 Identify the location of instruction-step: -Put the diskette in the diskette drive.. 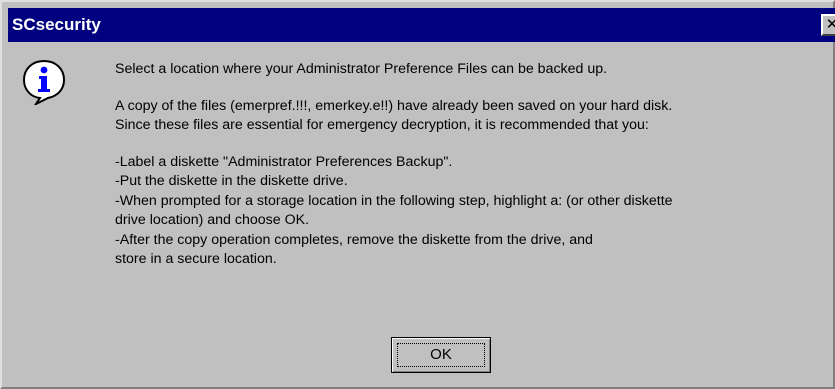
(231, 181).